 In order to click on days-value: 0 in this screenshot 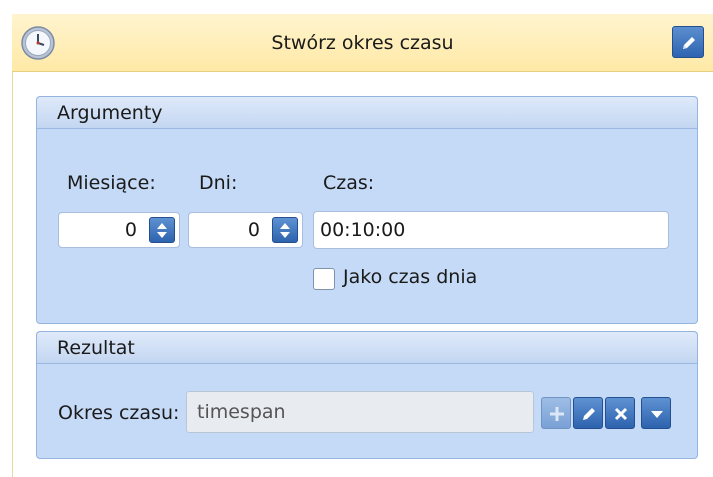, I will do `click(253, 230)`.